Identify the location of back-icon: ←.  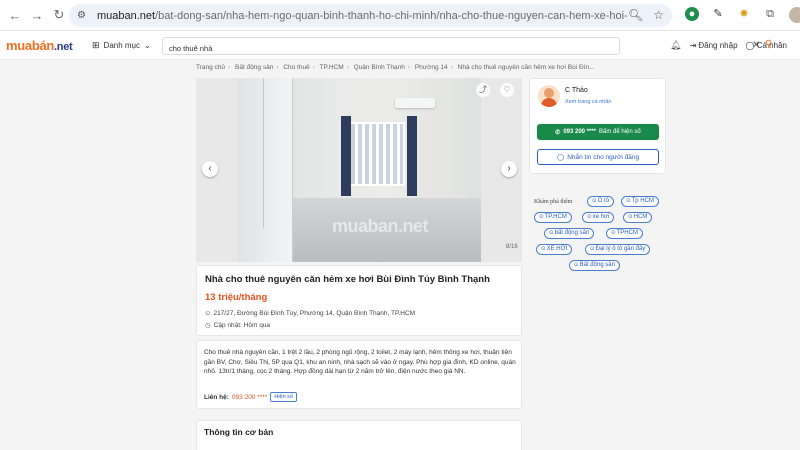
(15, 15).